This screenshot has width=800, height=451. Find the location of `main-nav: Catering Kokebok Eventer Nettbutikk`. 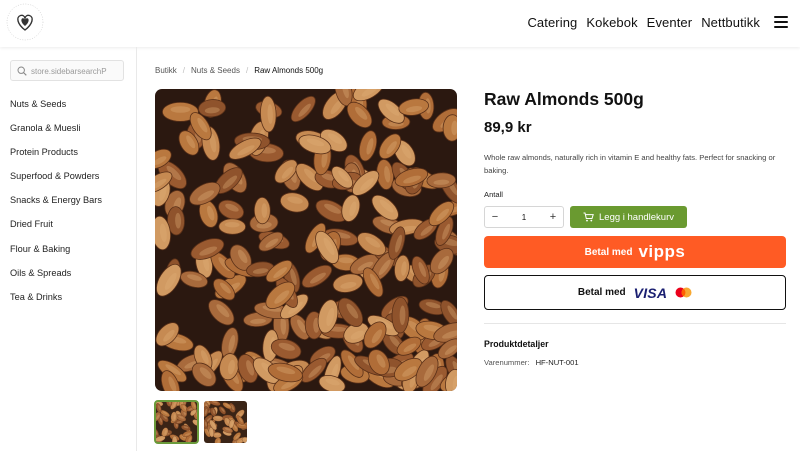

main-nav: Catering Kokebok Eventer Nettbutikk is located at coordinates (643, 22).